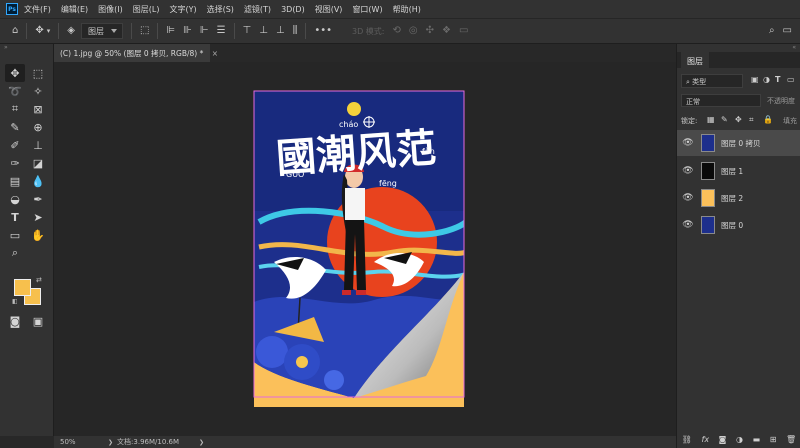  I want to click on filter-pixel-icon: ▣, so click(755, 79).